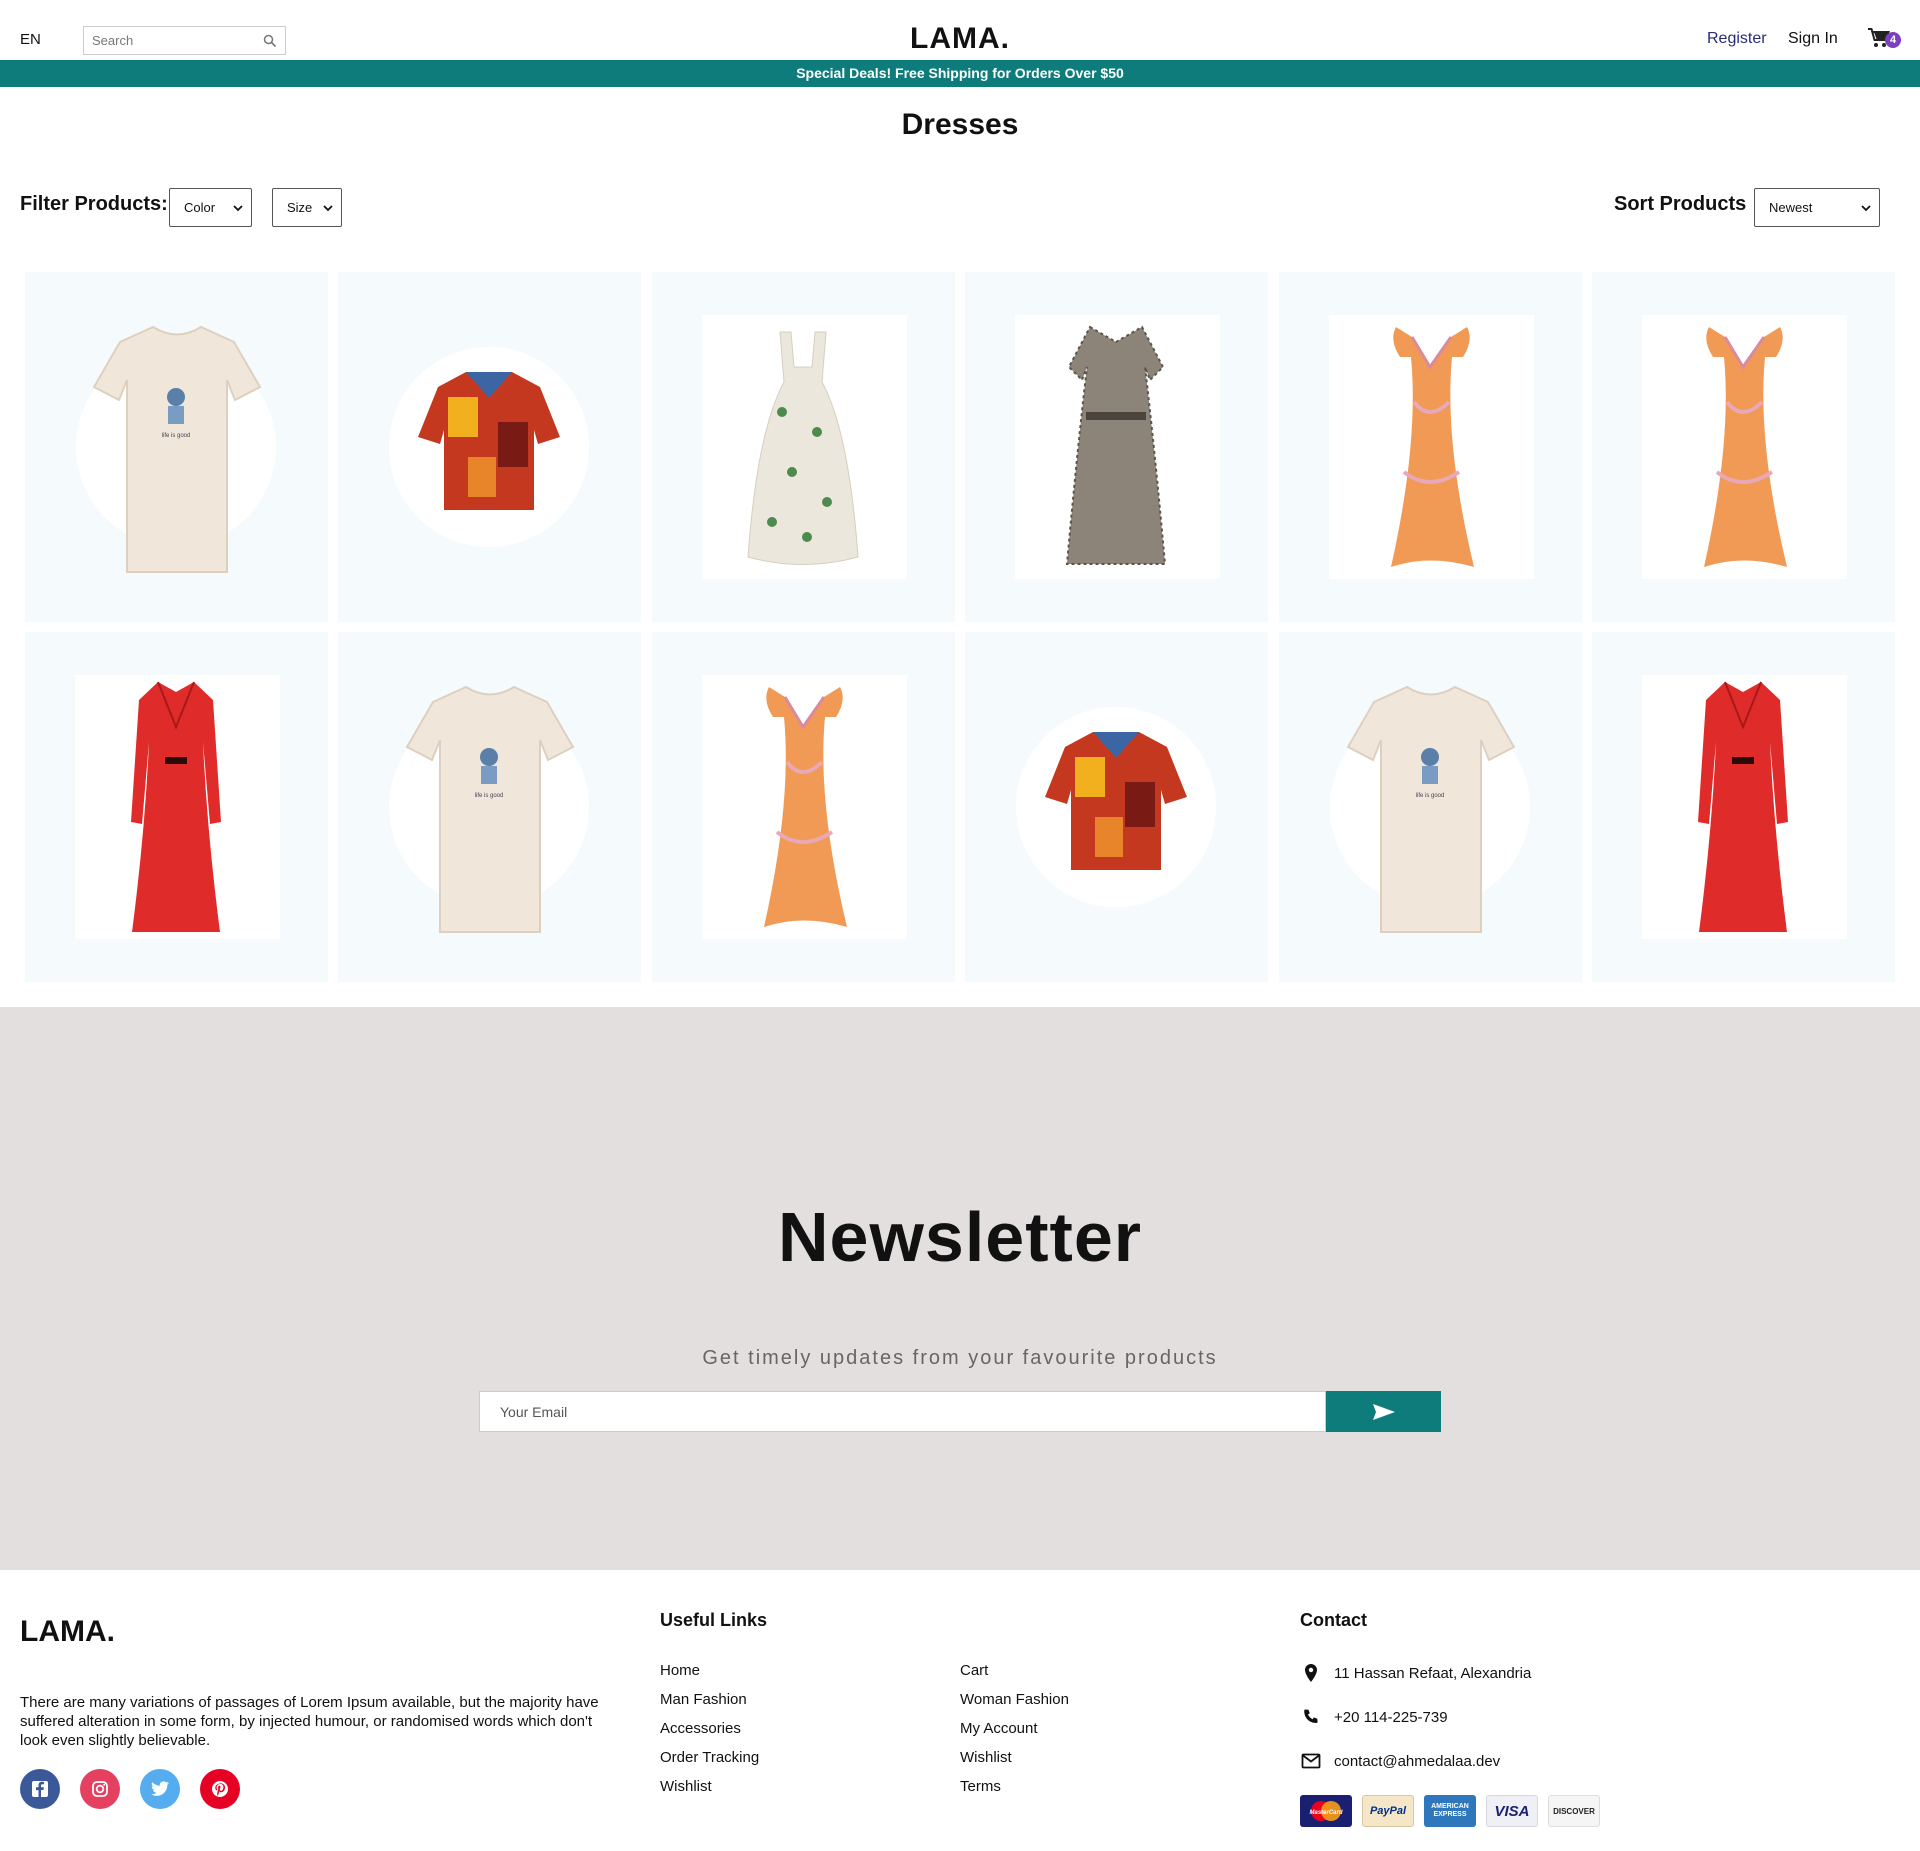  I want to click on language-selector: EN, so click(30, 39).